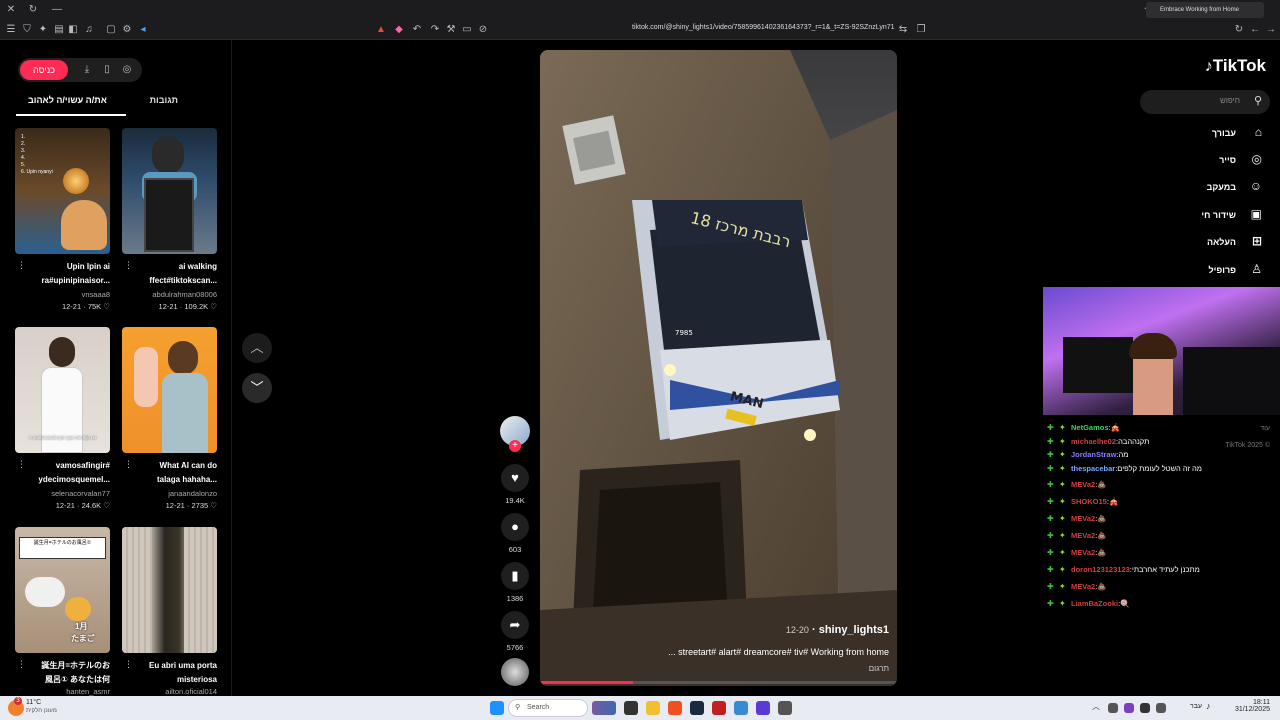 This screenshot has width=1280, height=720. I want to click on more-link: עוד, so click(1265, 428).